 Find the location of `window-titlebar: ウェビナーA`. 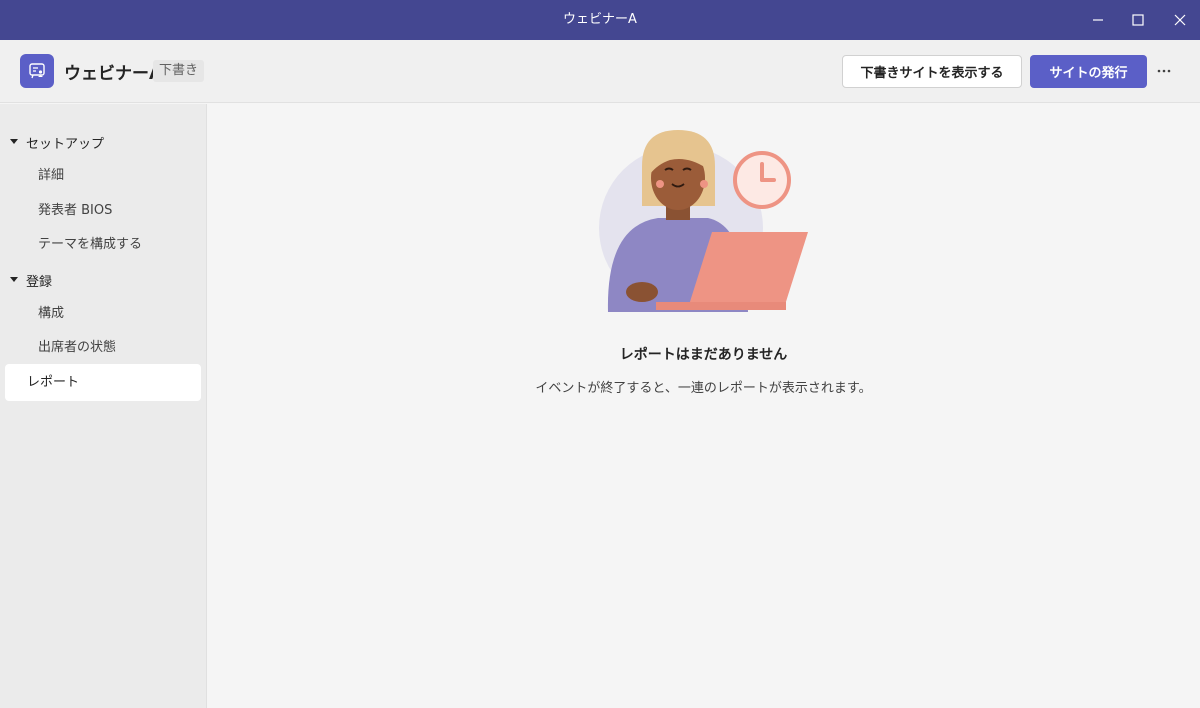

window-titlebar: ウェビナーA is located at coordinates (600, 20).